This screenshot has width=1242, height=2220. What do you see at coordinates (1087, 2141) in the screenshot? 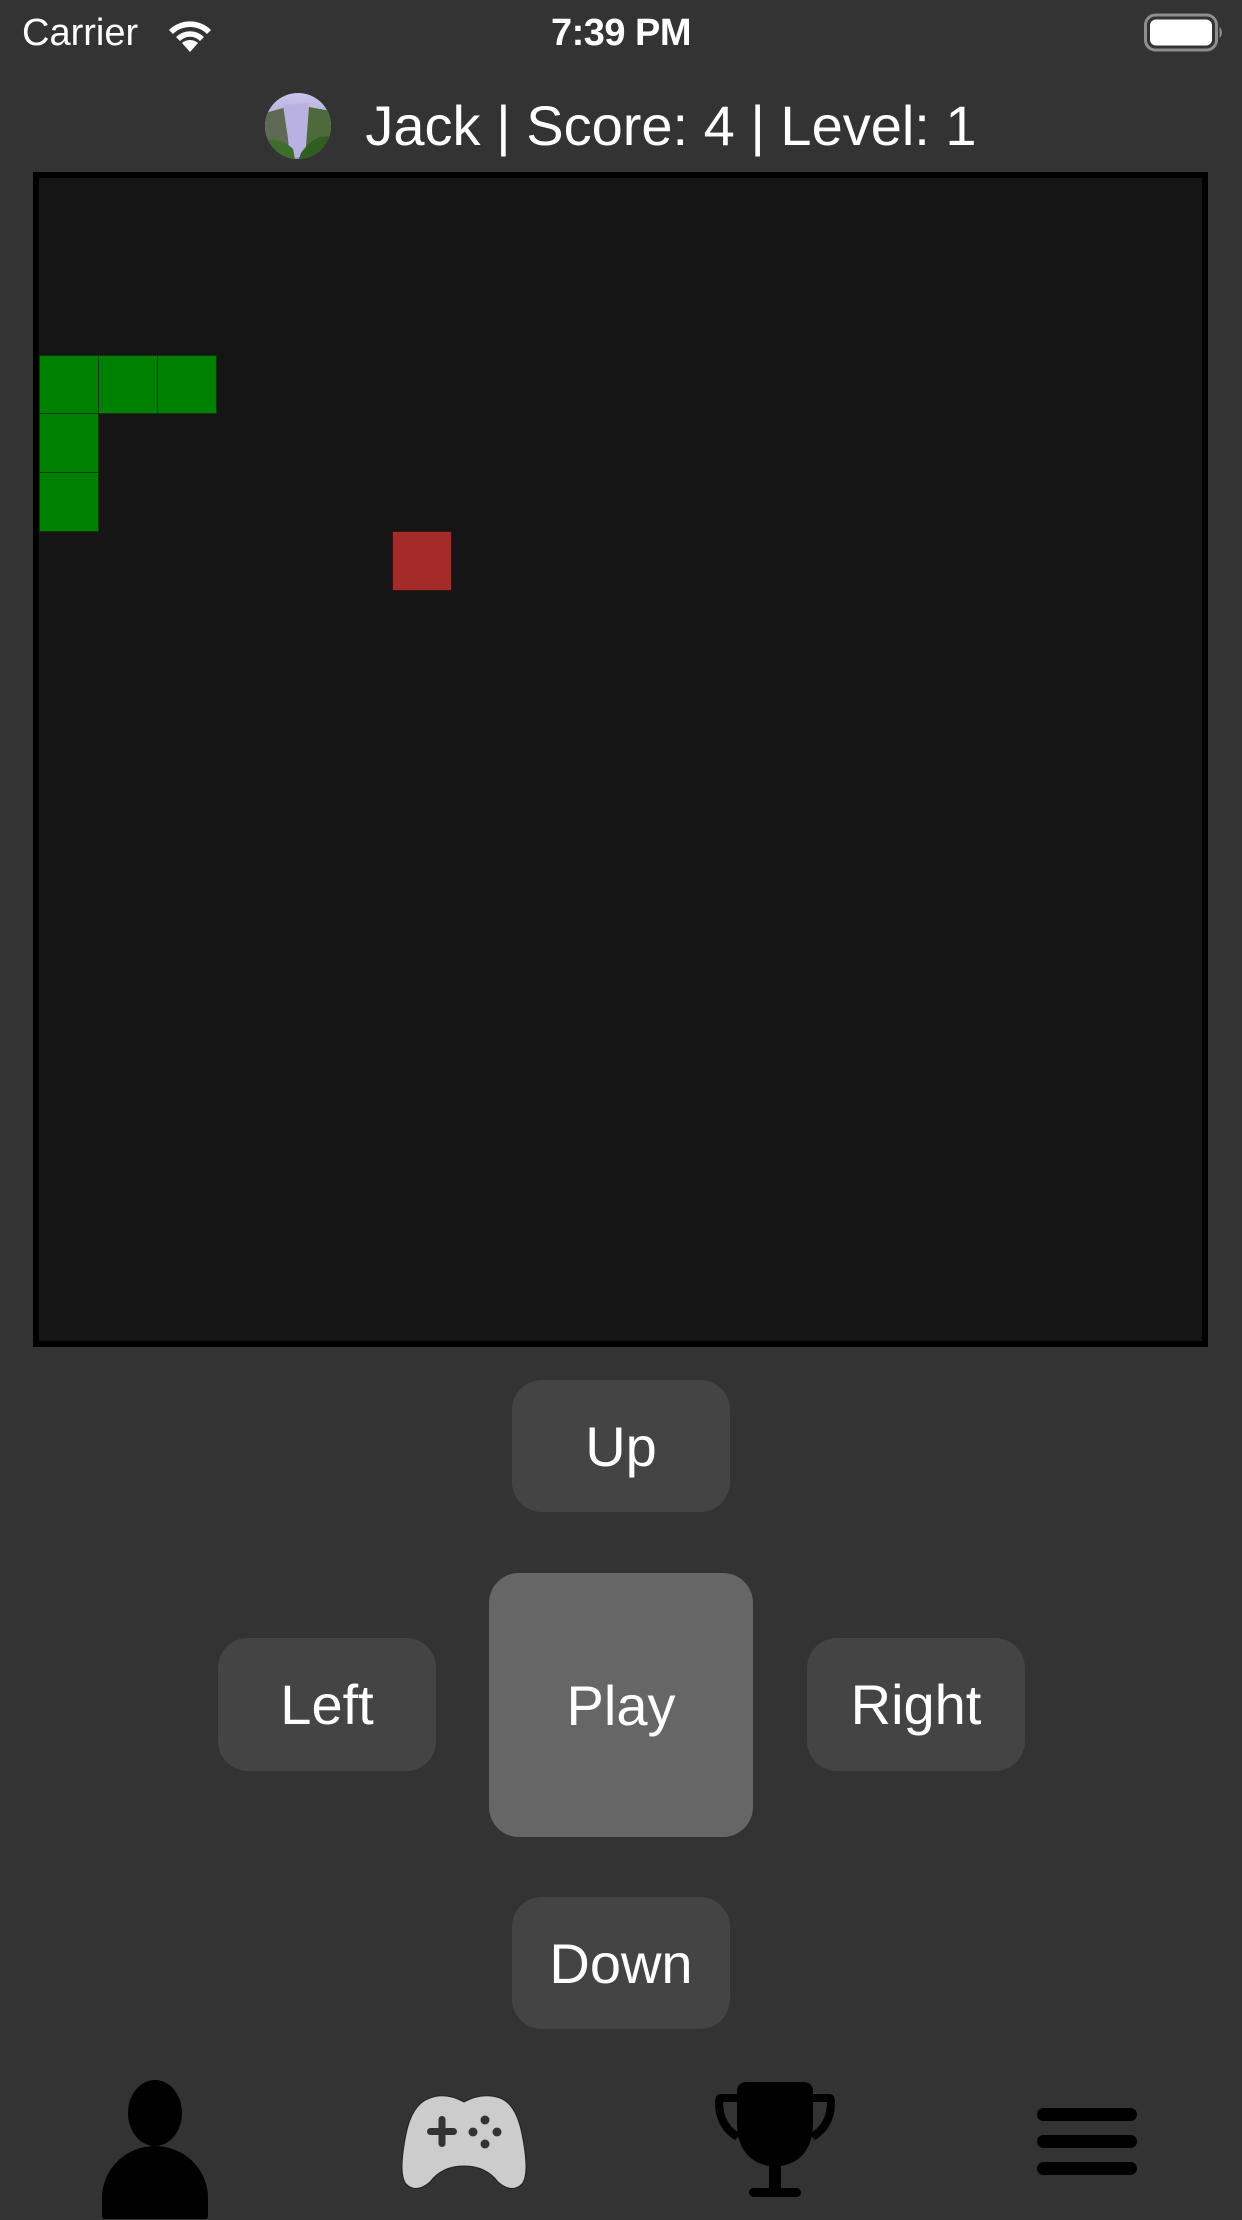
I see `hamburger-menu-icon` at bounding box center [1087, 2141].